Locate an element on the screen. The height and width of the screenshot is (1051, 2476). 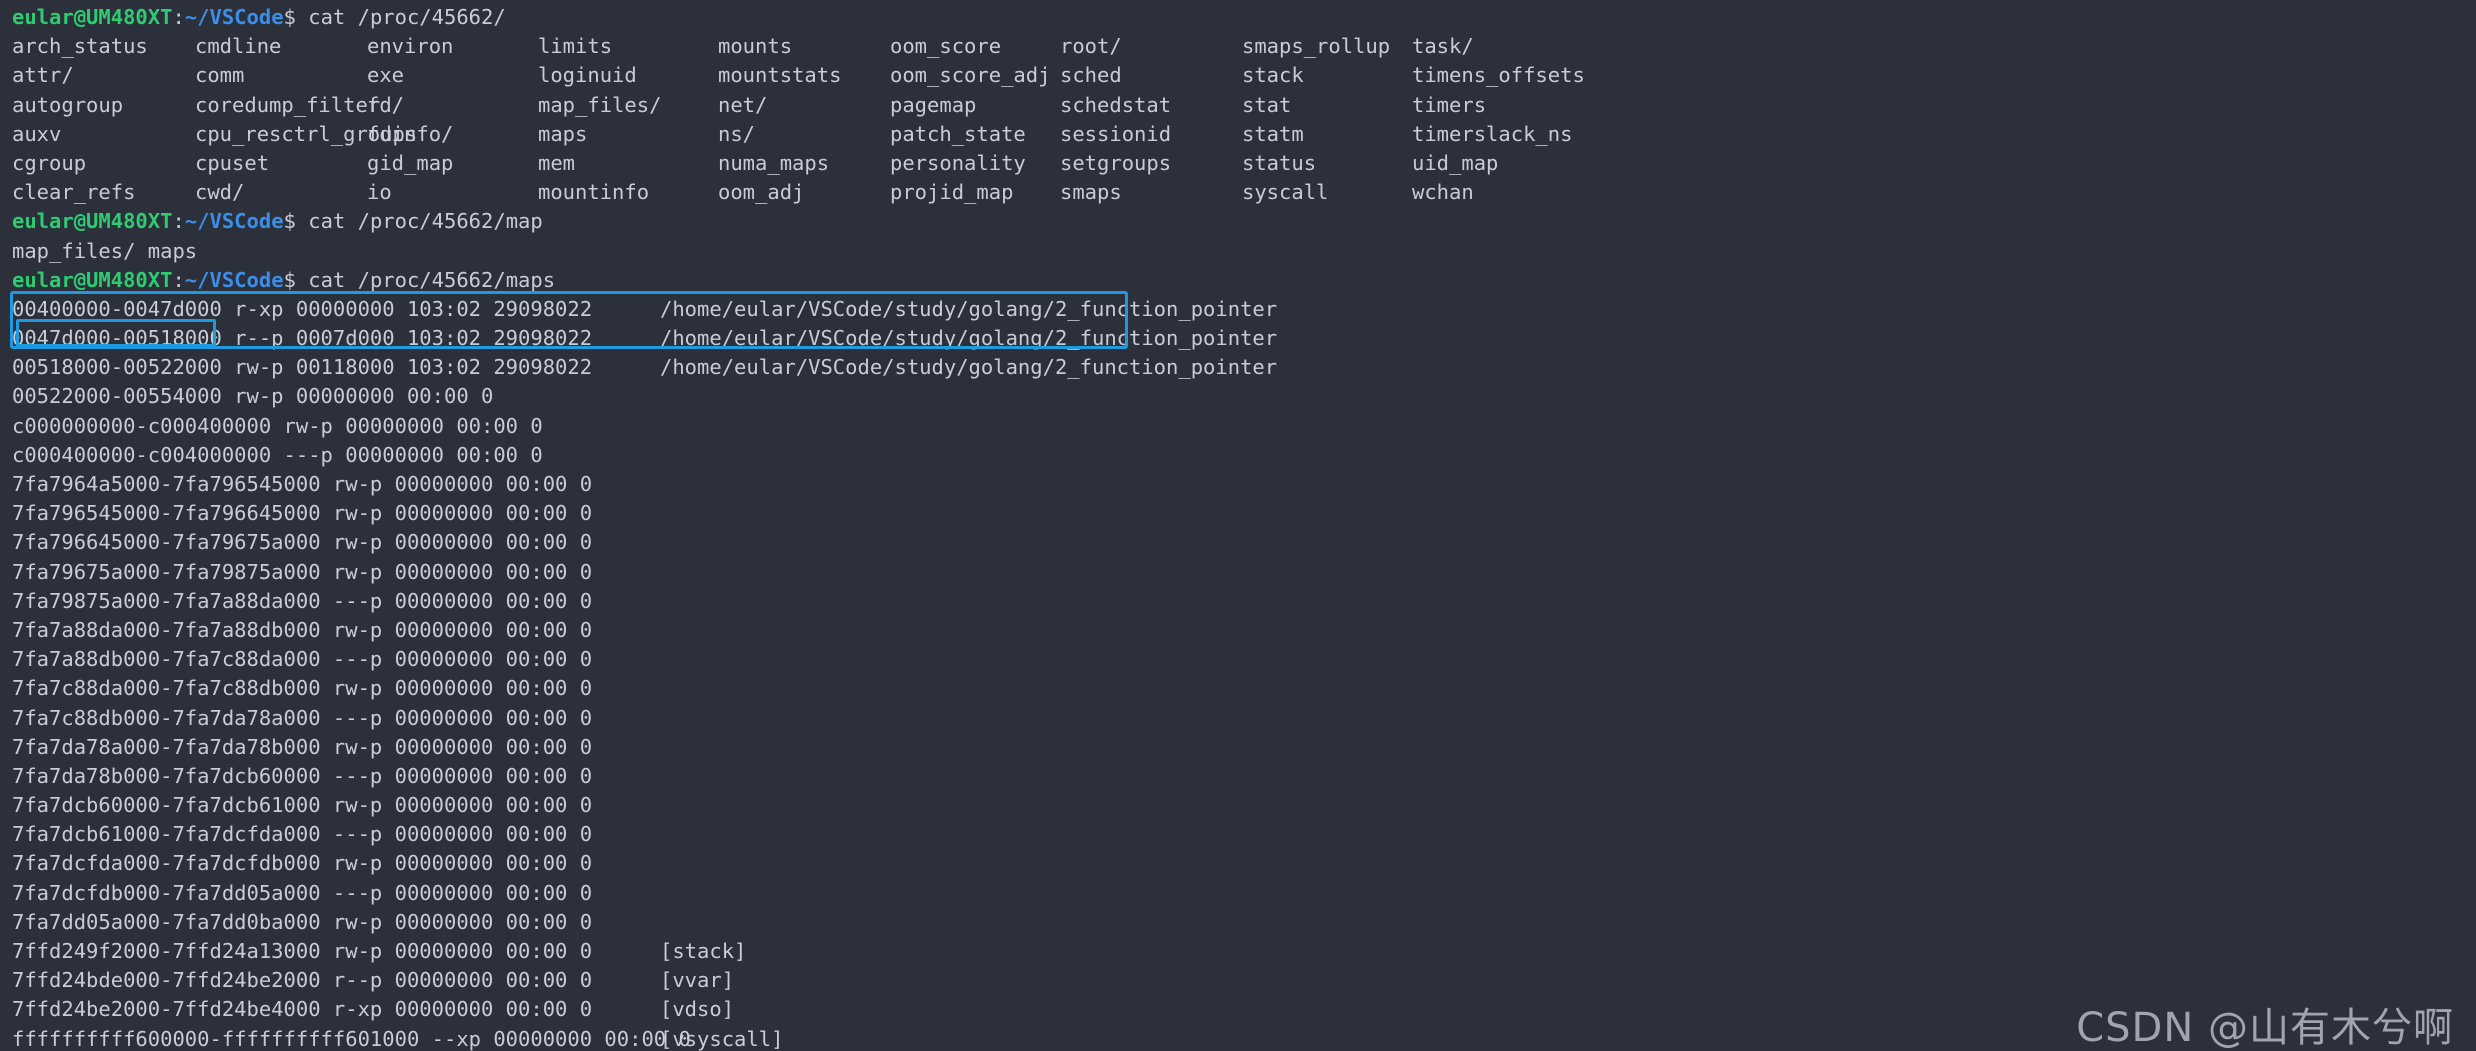
maps-path: [vdso] is located at coordinates (697, 1009).